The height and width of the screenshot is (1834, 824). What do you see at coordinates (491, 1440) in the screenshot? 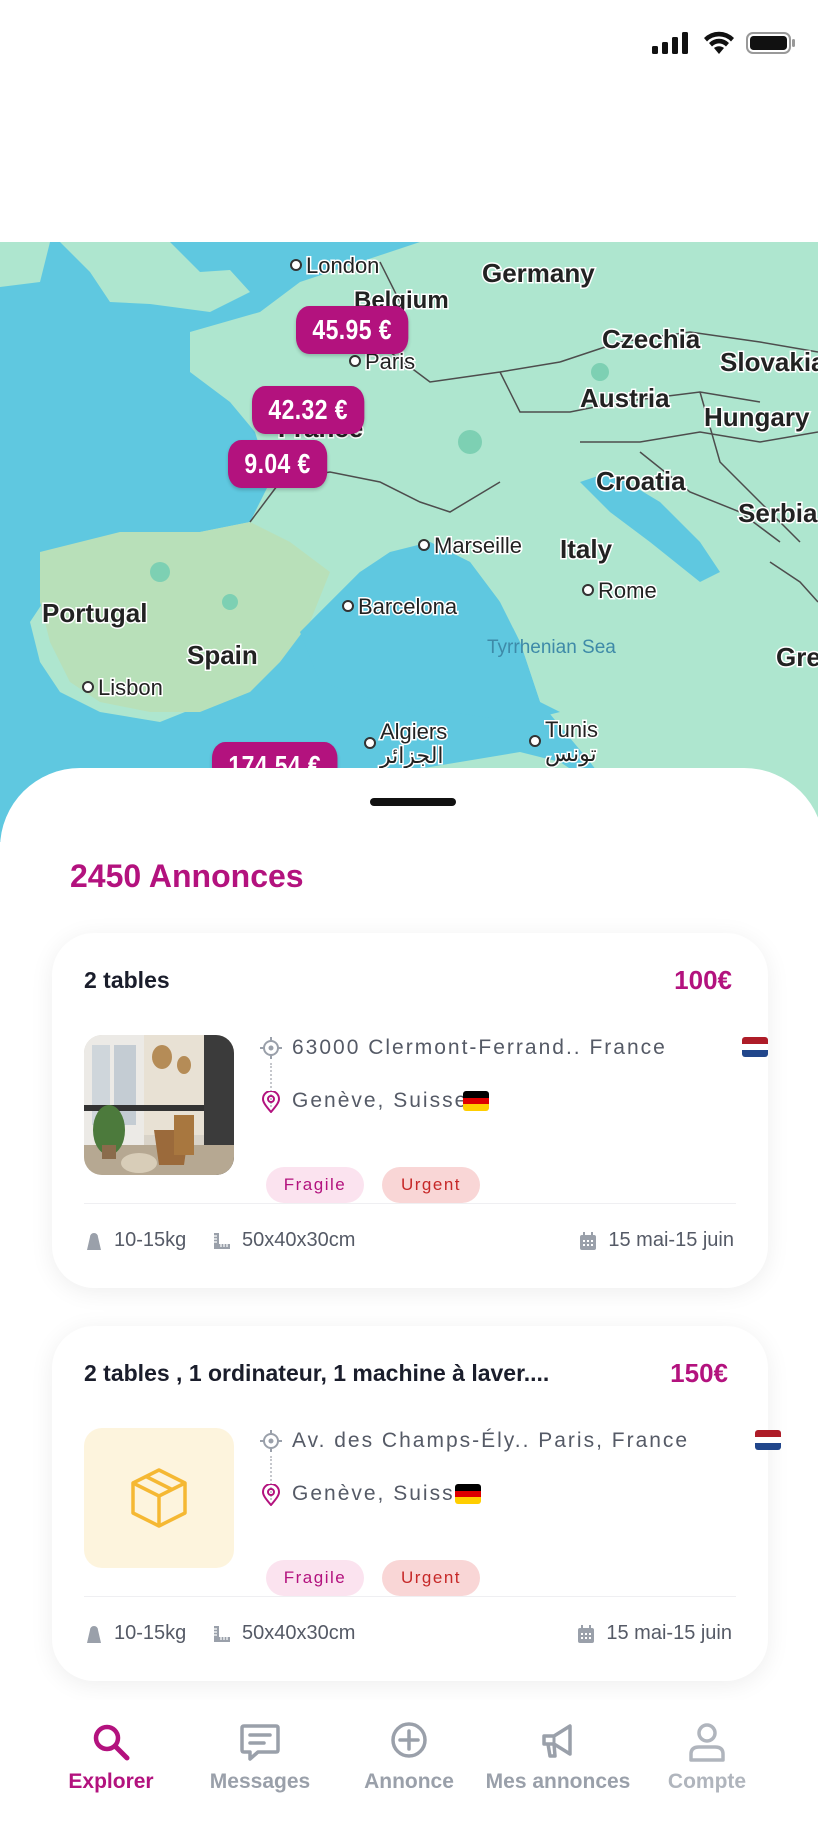
I see `pickup-address: Av. des Champs-Ély.. Paris, France` at bounding box center [491, 1440].